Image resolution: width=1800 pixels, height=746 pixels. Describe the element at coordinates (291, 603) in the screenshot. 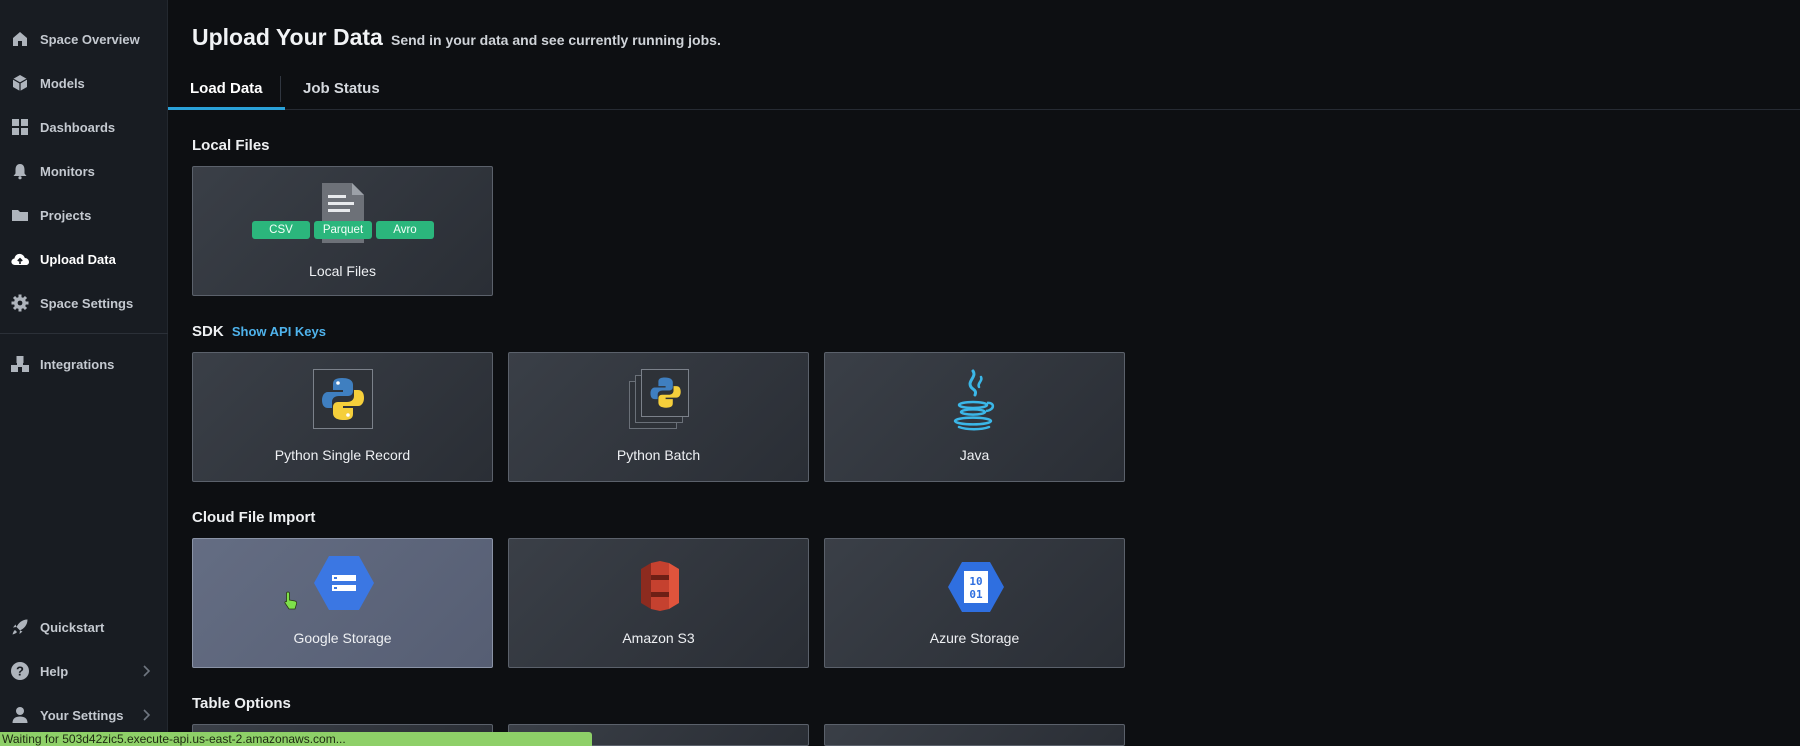

I see `cursor-pointer-icon` at that location.